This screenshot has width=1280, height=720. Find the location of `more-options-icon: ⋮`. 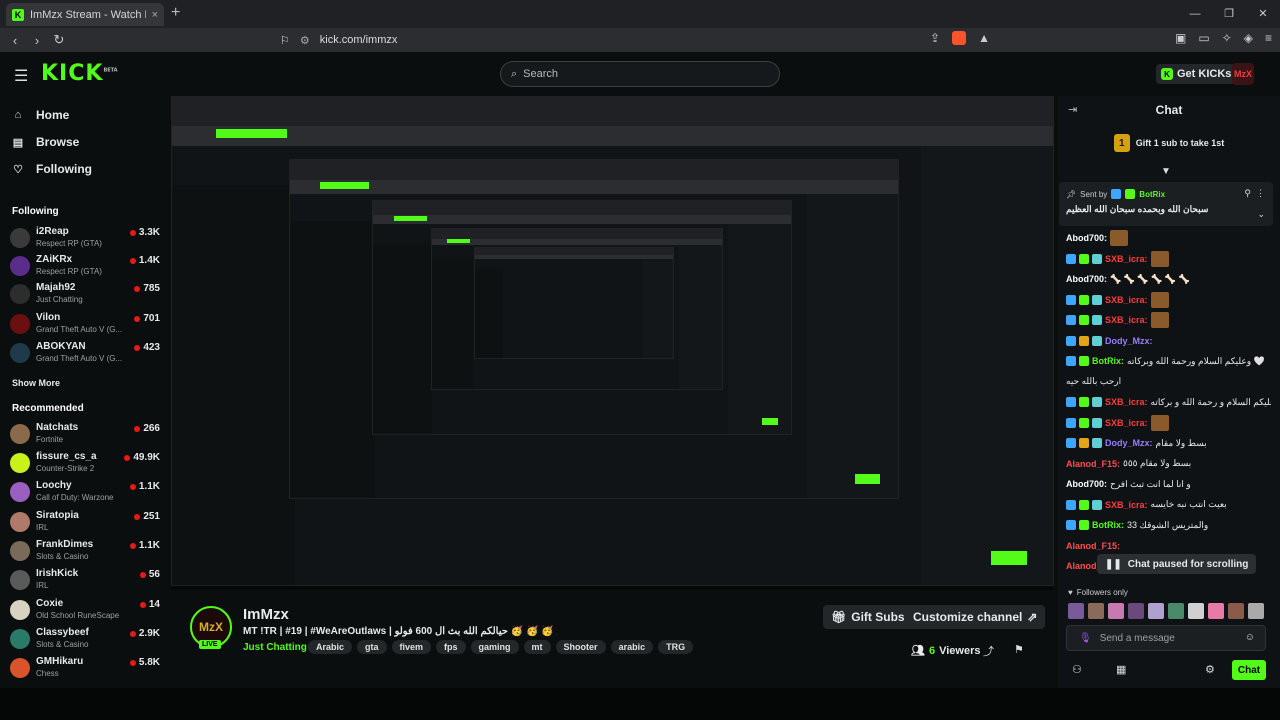

more-options-icon: ⋮ is located at coordinates (1260, 193).